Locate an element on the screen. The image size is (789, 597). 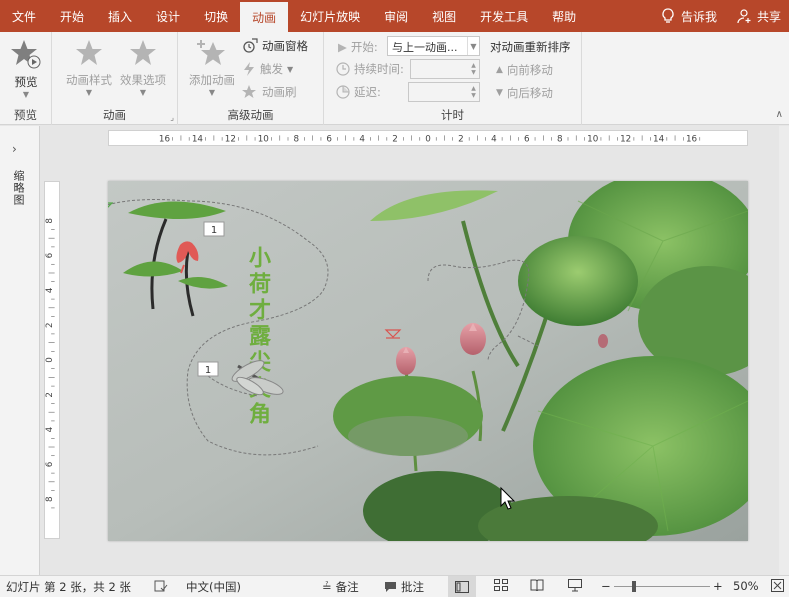
zoom-slider-track is located at coordinates (662, 586).